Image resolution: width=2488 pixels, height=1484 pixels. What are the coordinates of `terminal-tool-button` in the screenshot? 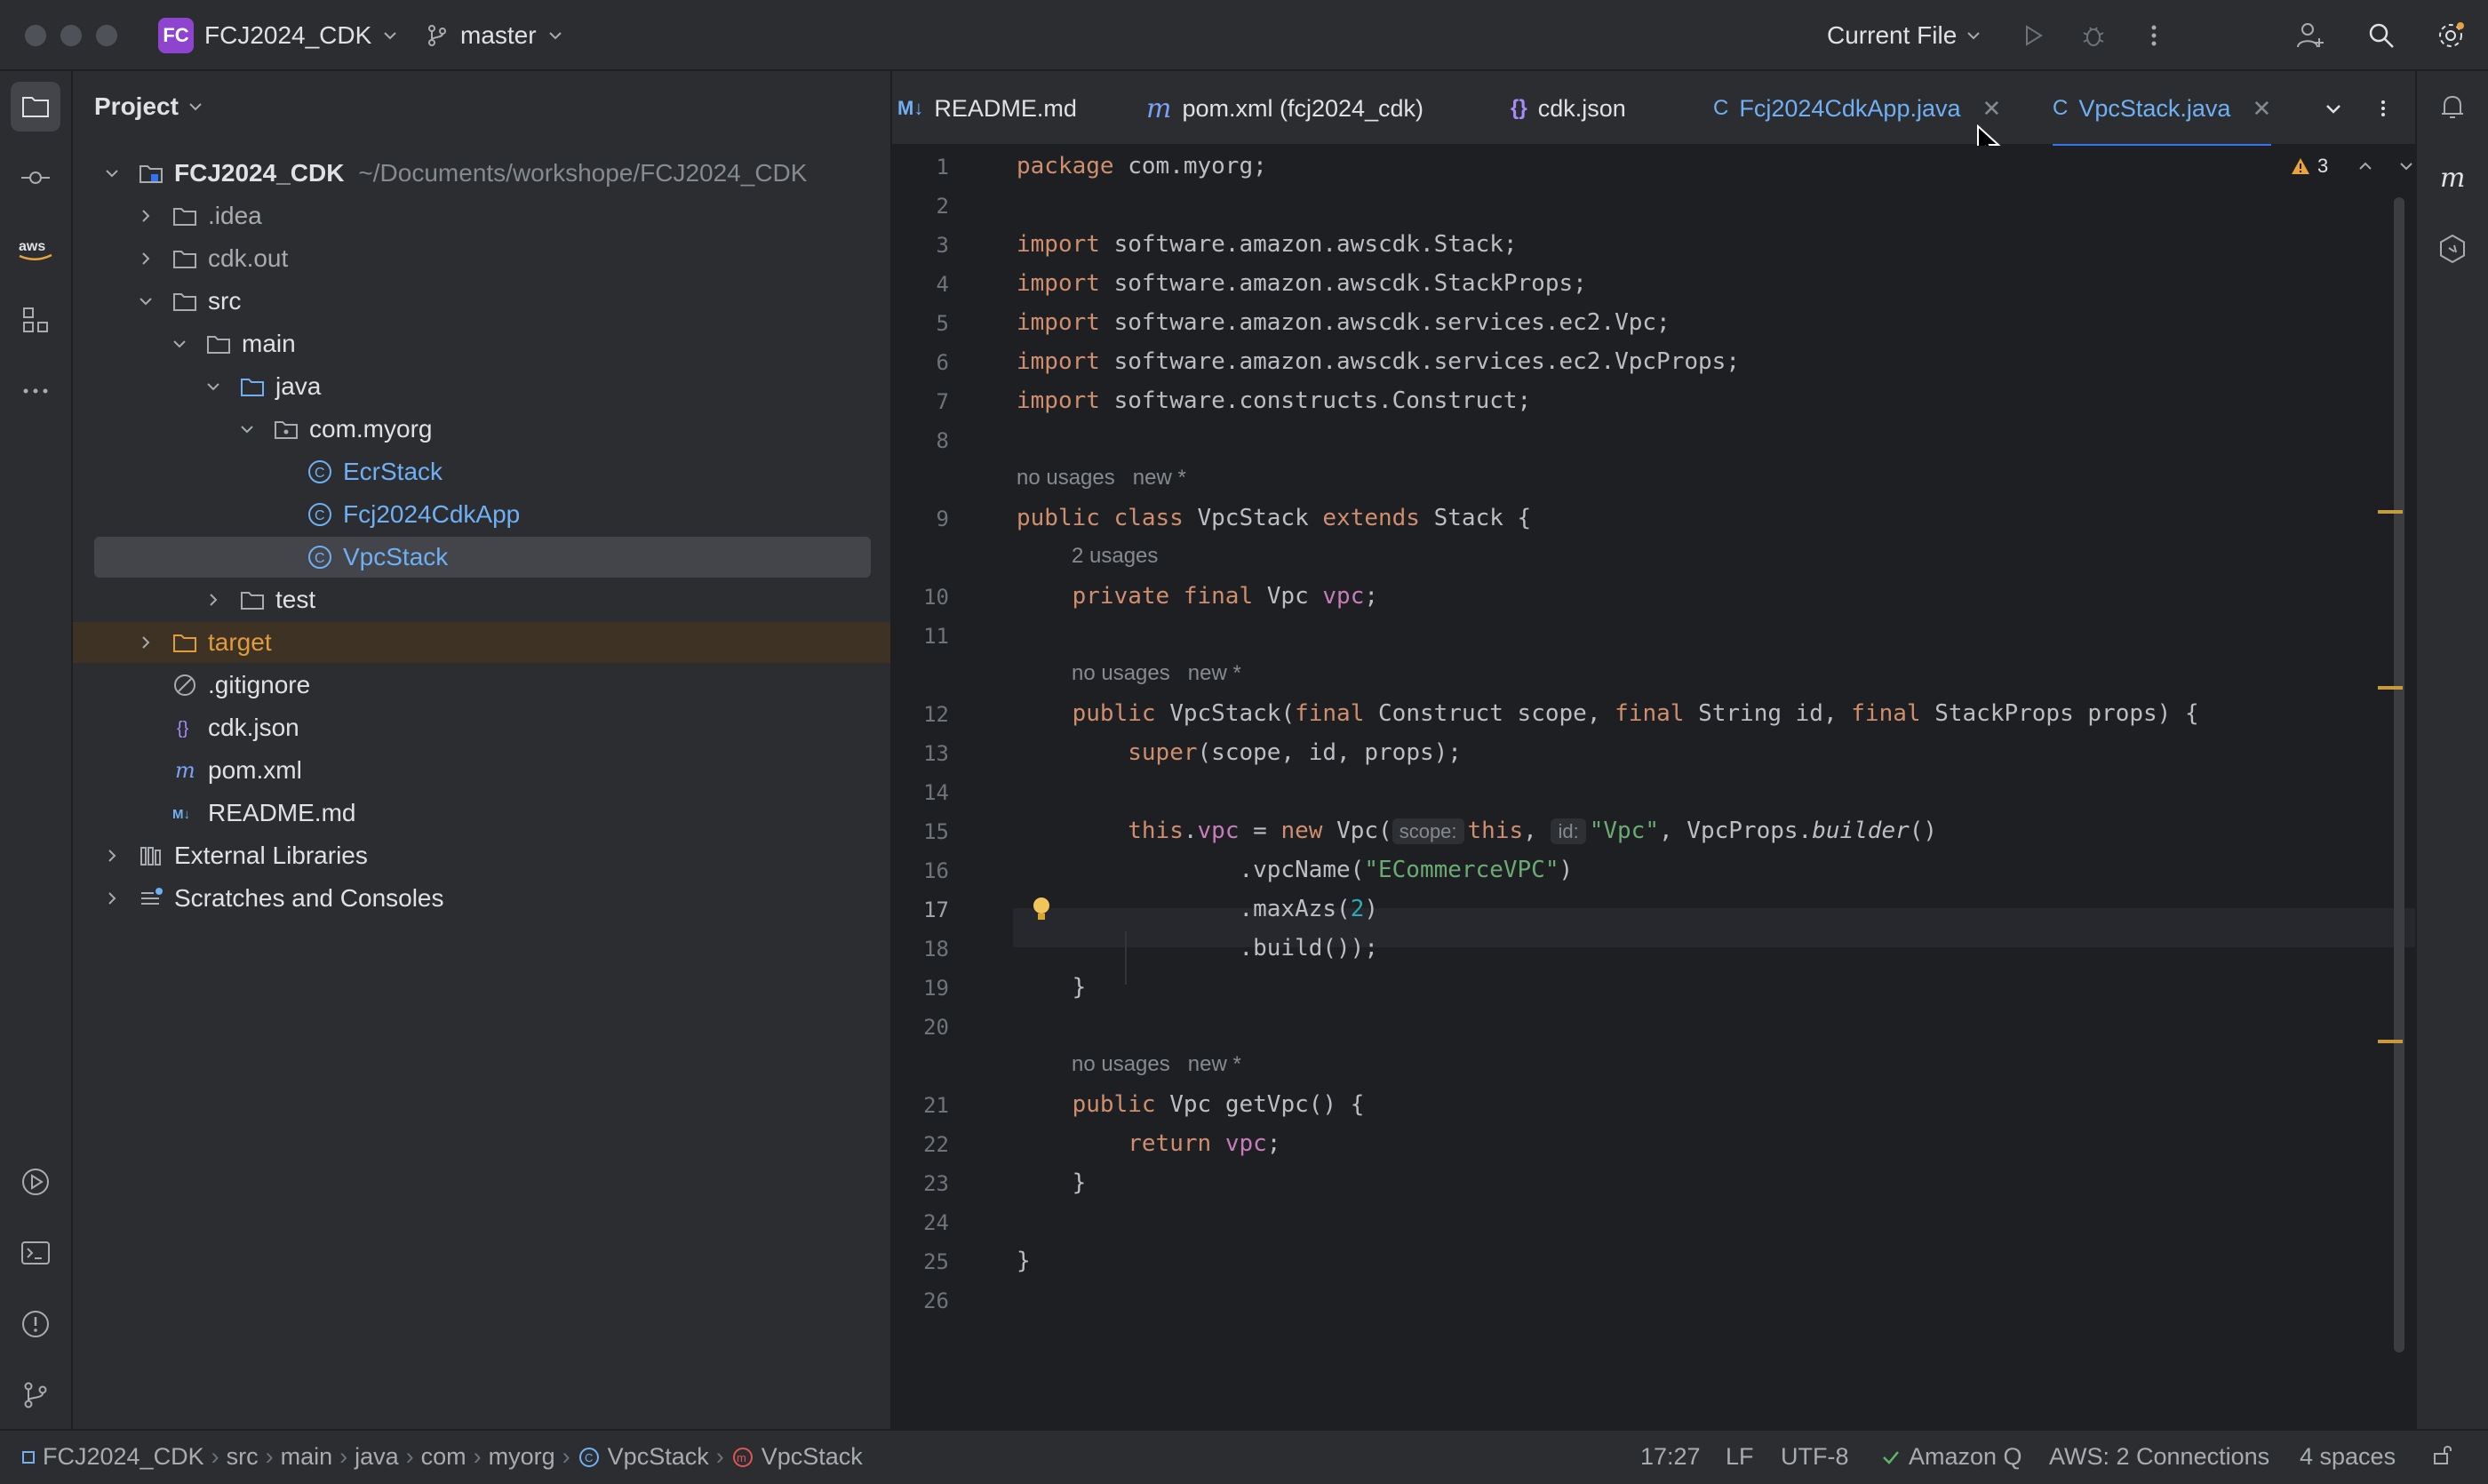 It's located at (35, 1253).